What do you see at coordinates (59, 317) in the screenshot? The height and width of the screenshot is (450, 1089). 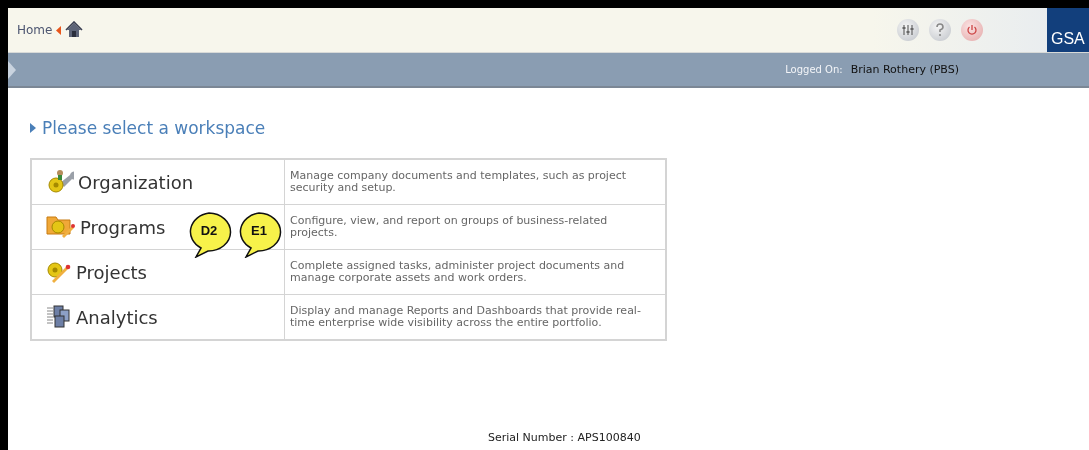 I see `documents-icon` at bounding box center [59, 317].